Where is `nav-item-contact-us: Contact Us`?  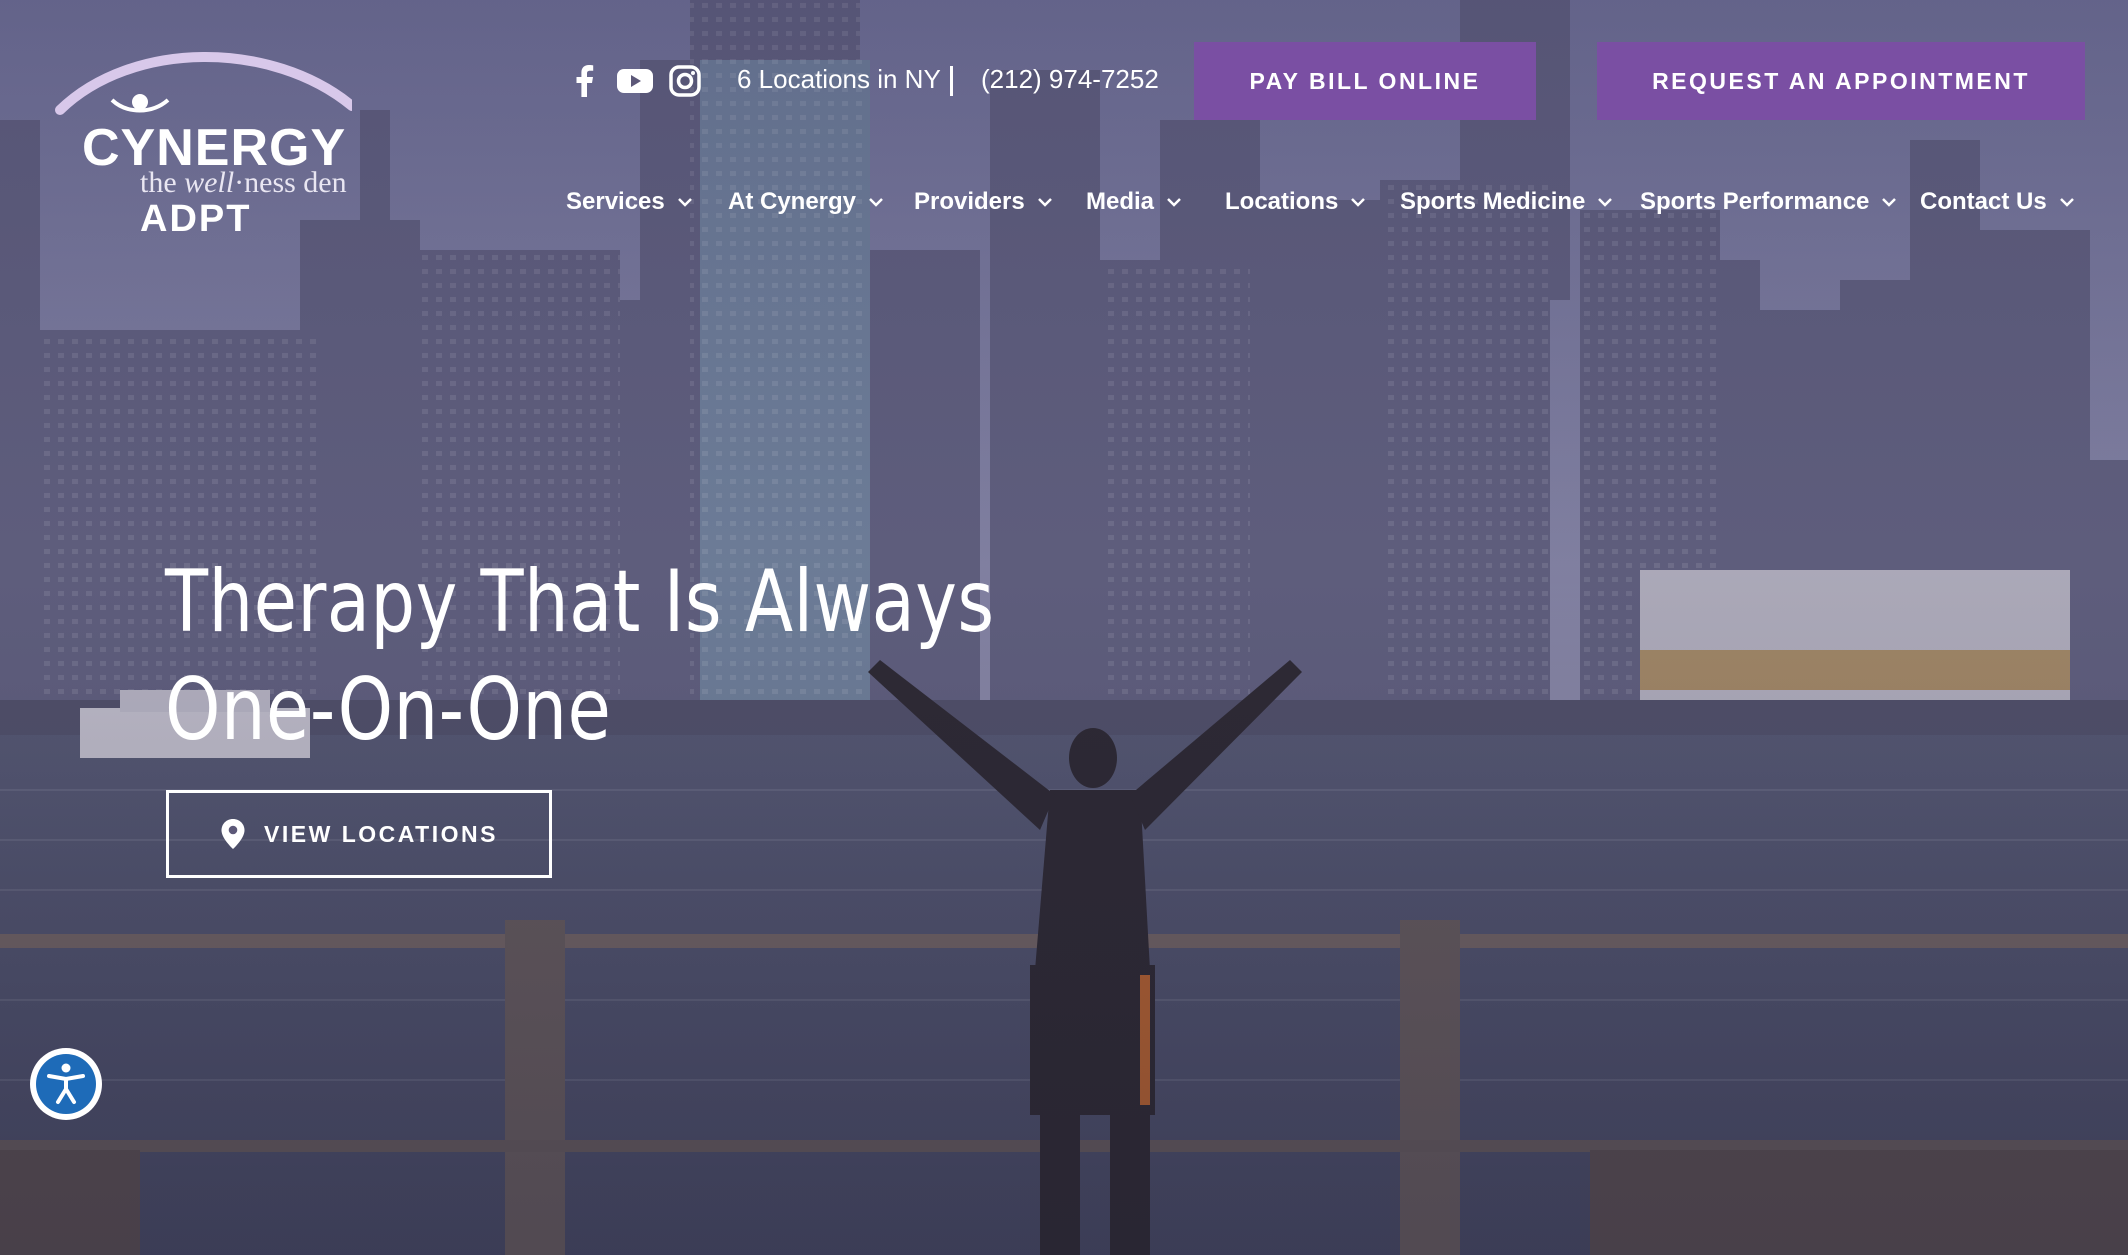
nav-item-contact-us: Contact Us is located at coordinates (1997, 202).